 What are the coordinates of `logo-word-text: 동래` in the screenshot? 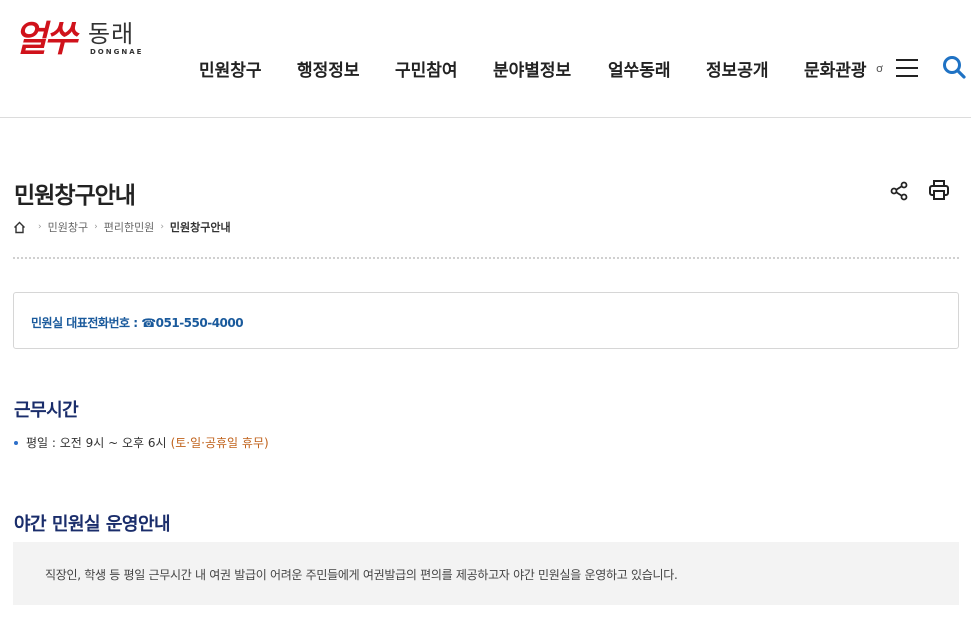 It's located at (111, 34).